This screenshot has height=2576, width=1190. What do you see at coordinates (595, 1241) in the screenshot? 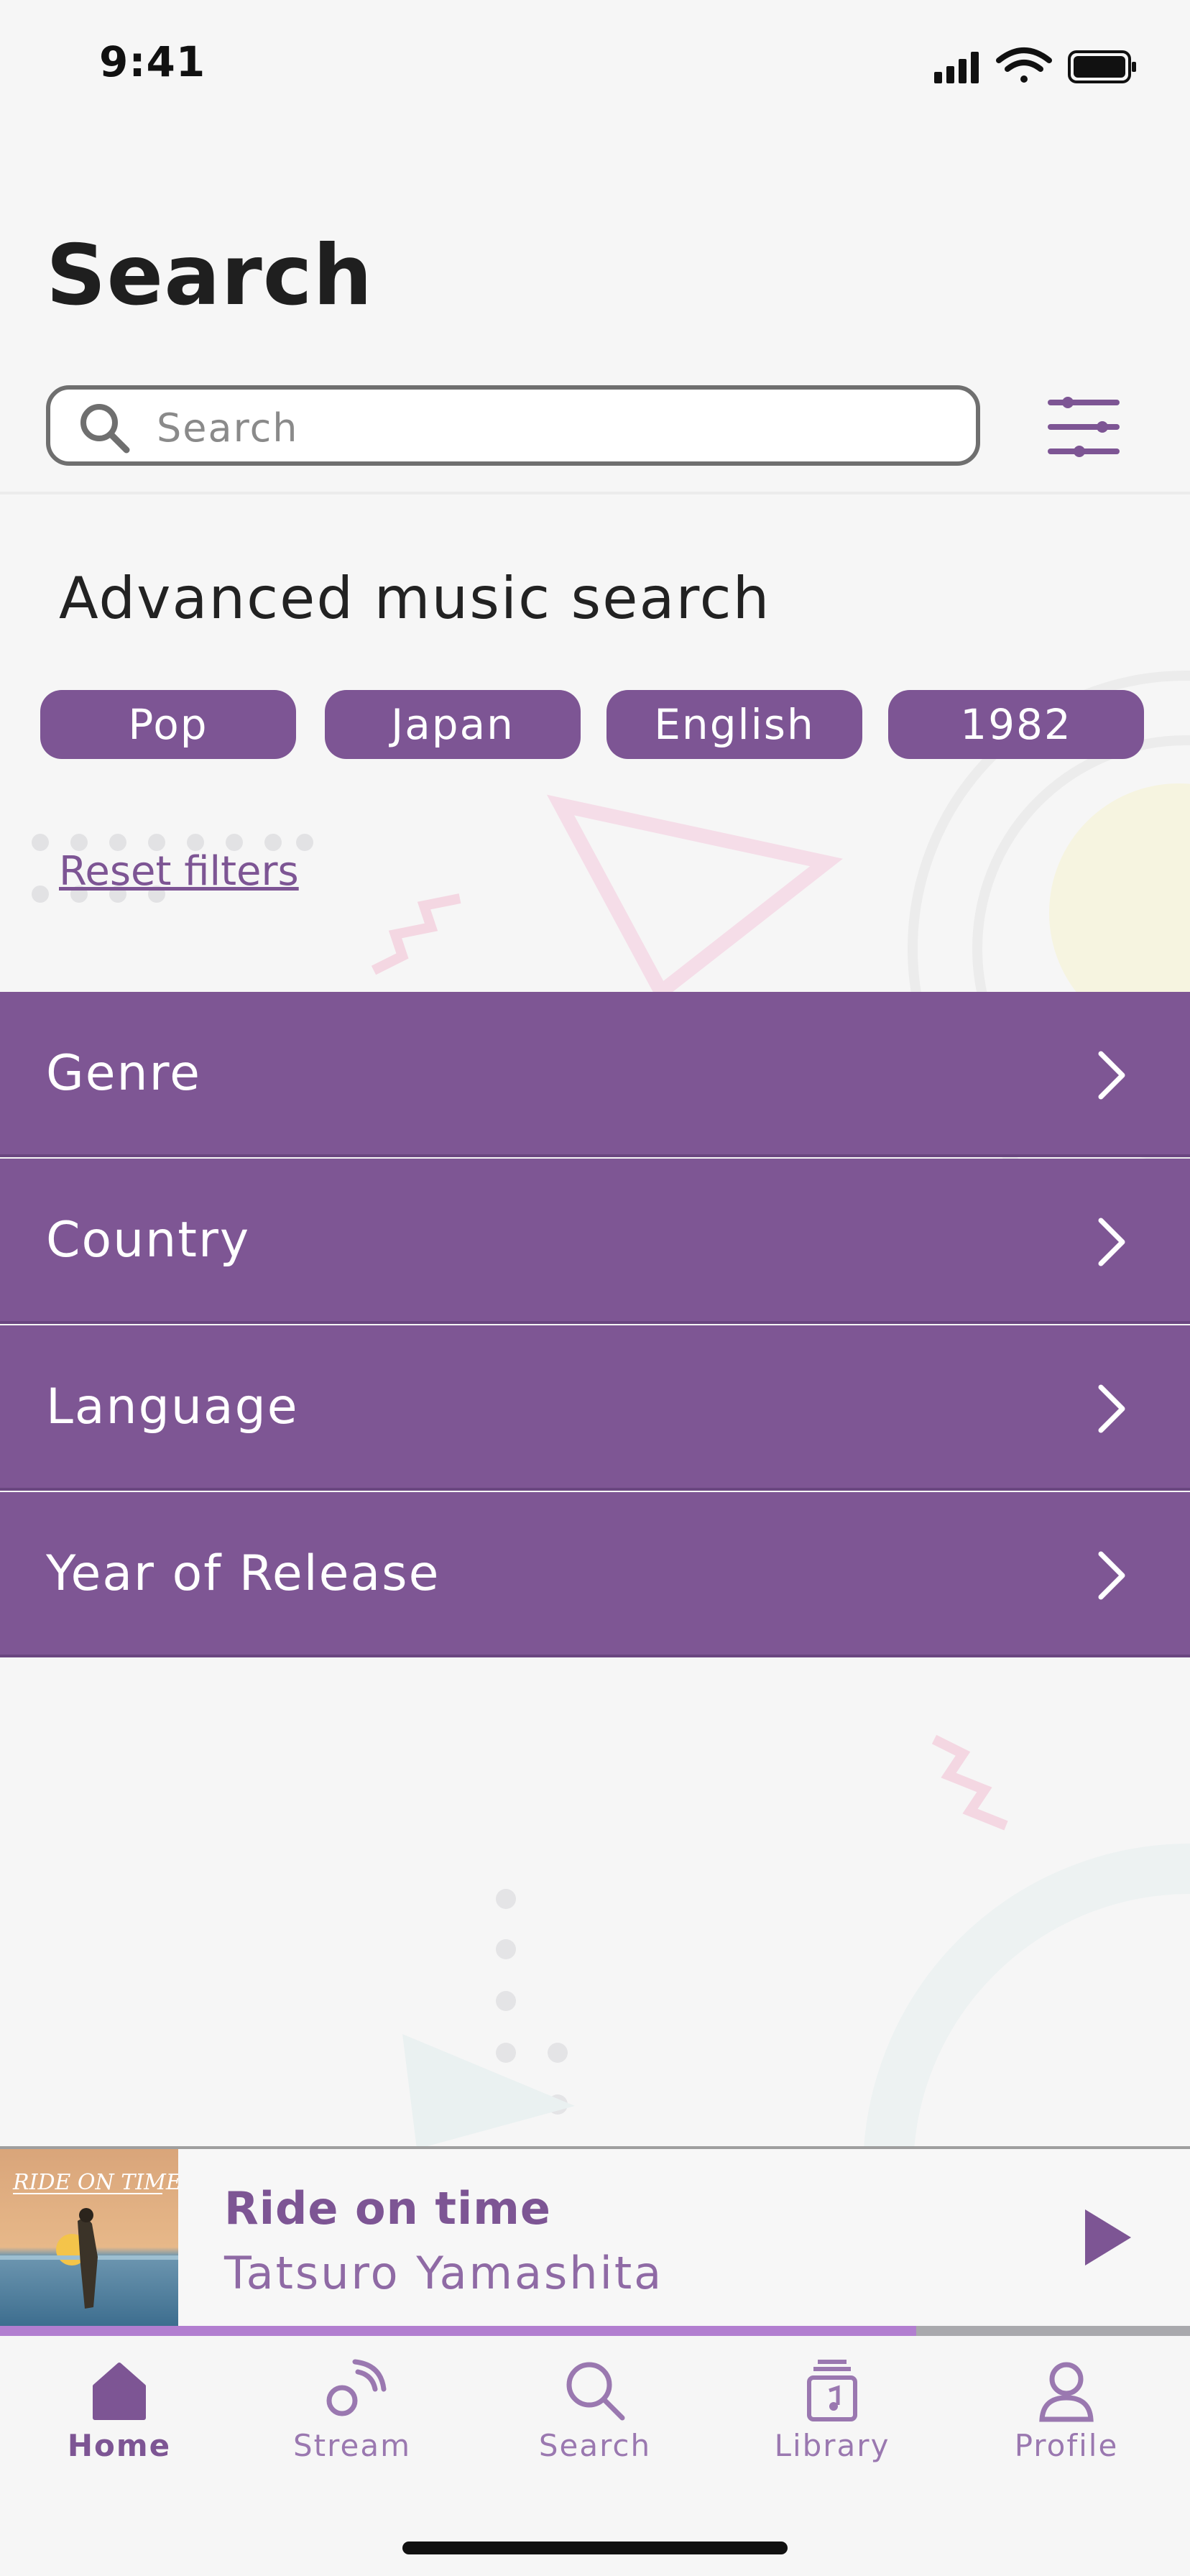
I see `category-row-country: Country` at bounding box center [595, 1241].